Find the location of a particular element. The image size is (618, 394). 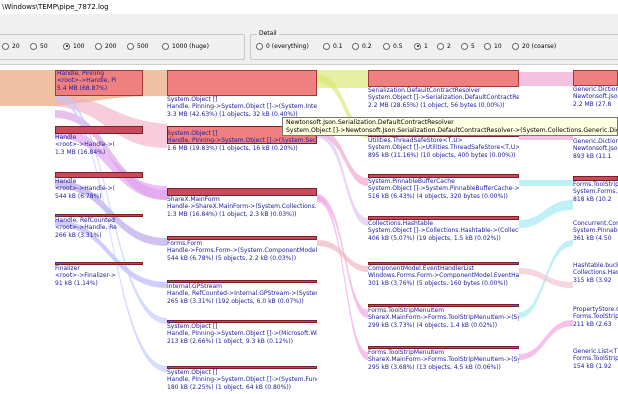

node-path: System.Forms.Pinnable is located at coordinates (595, 192).